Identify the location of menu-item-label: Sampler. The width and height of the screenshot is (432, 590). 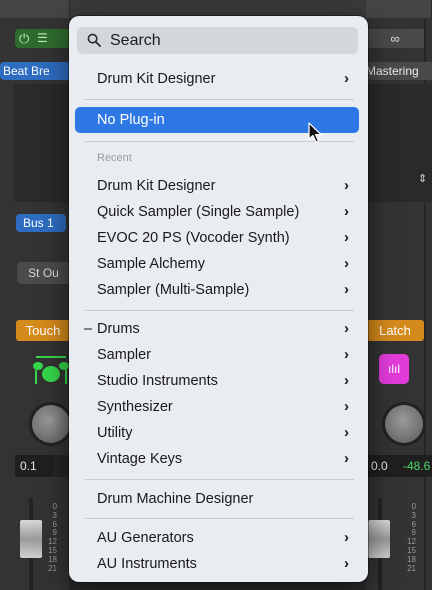
(124, 355).